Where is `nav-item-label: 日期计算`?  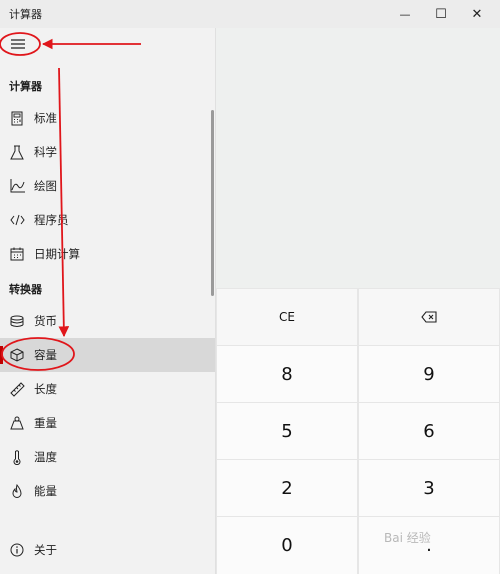 nav-item-label: 日期计算 is located at coordinates (57, 254).